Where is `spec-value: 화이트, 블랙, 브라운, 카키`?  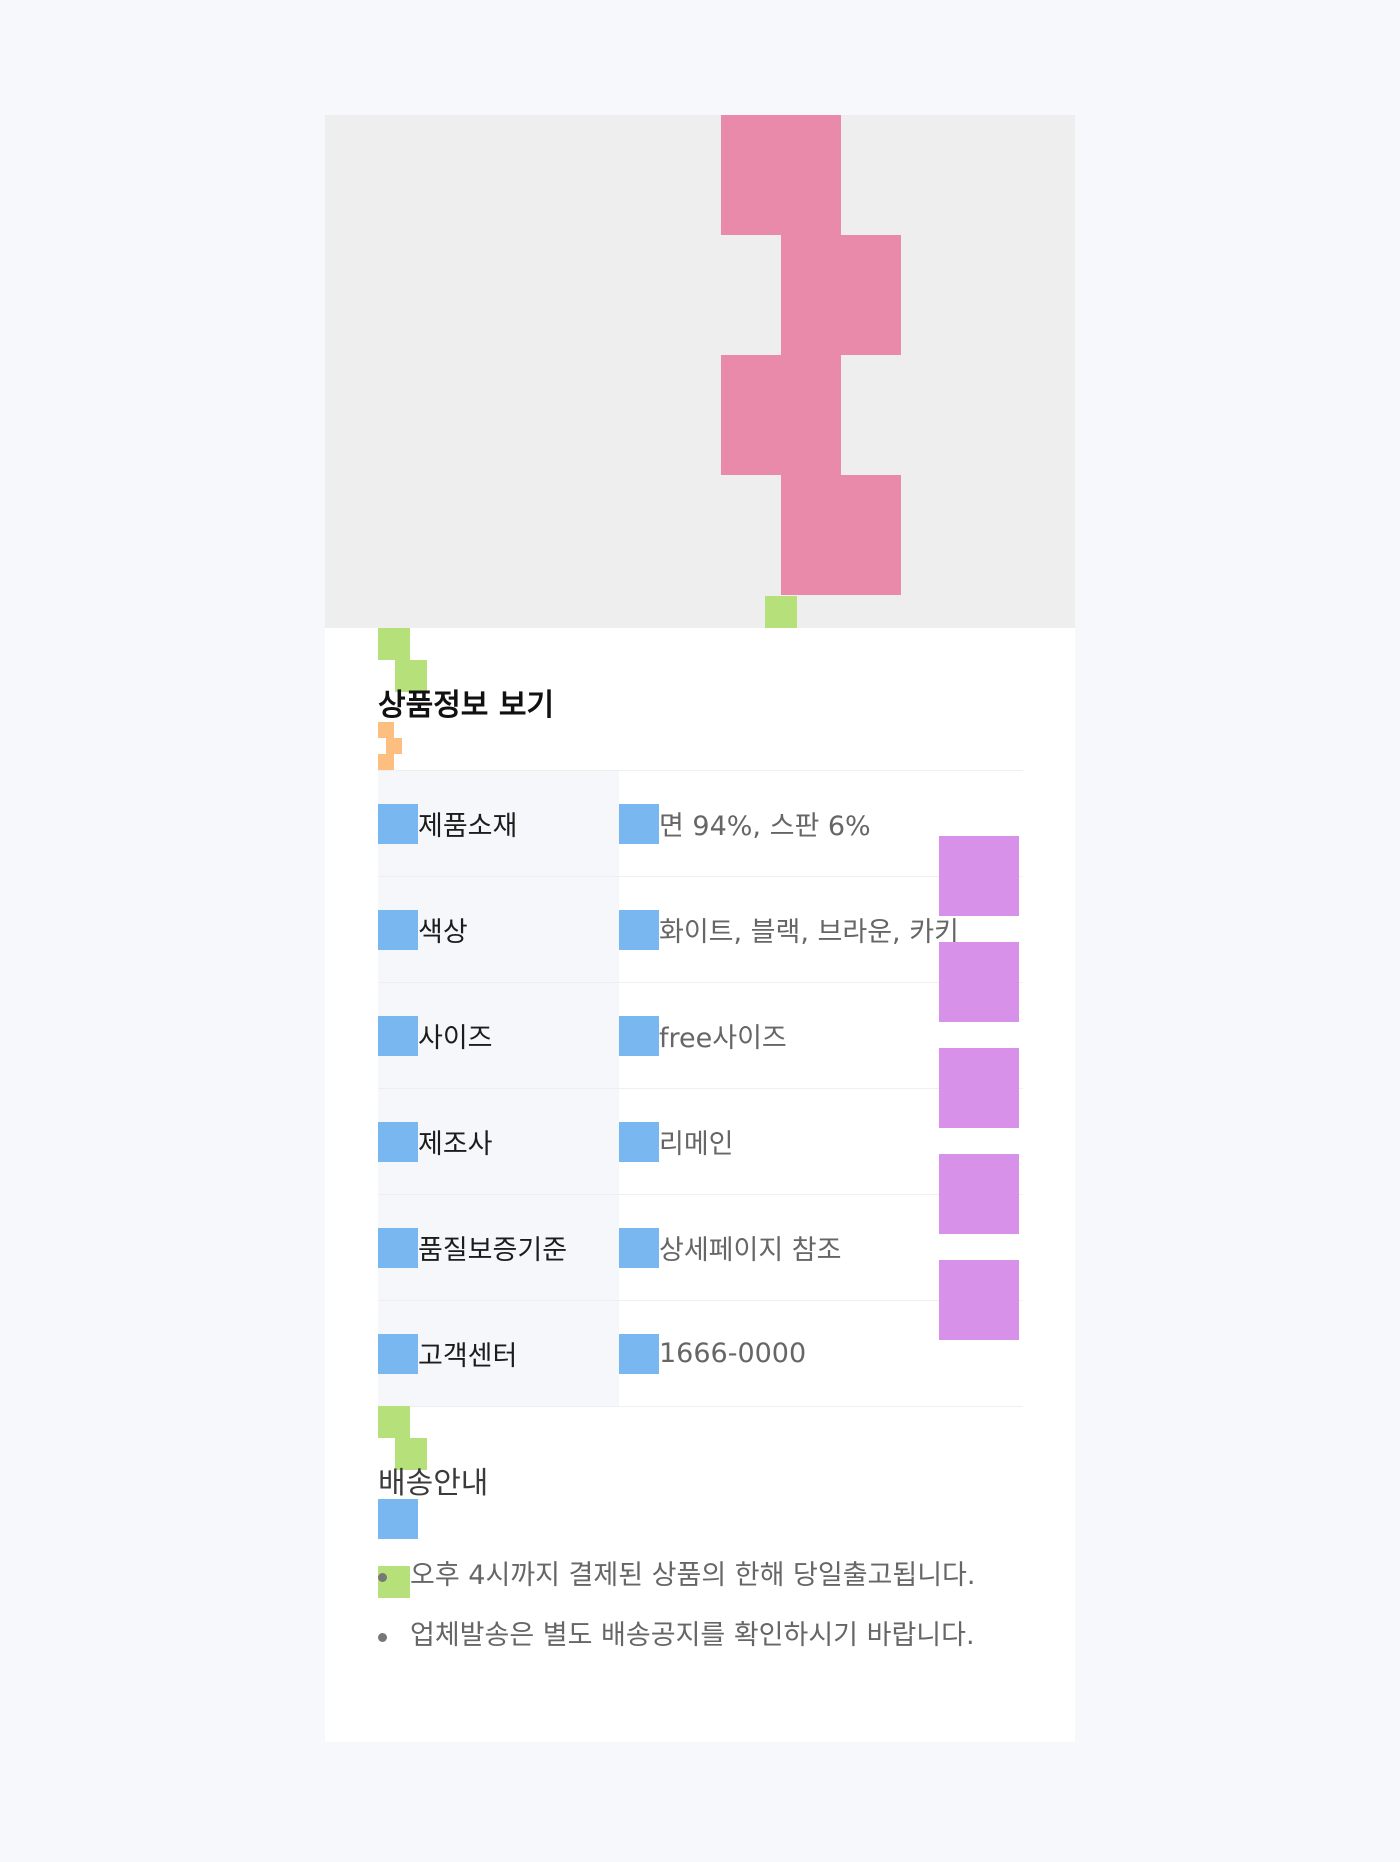 spec-value: 화이트, 블랙, 브라운, 카키 is located at coordinates (809, 932).